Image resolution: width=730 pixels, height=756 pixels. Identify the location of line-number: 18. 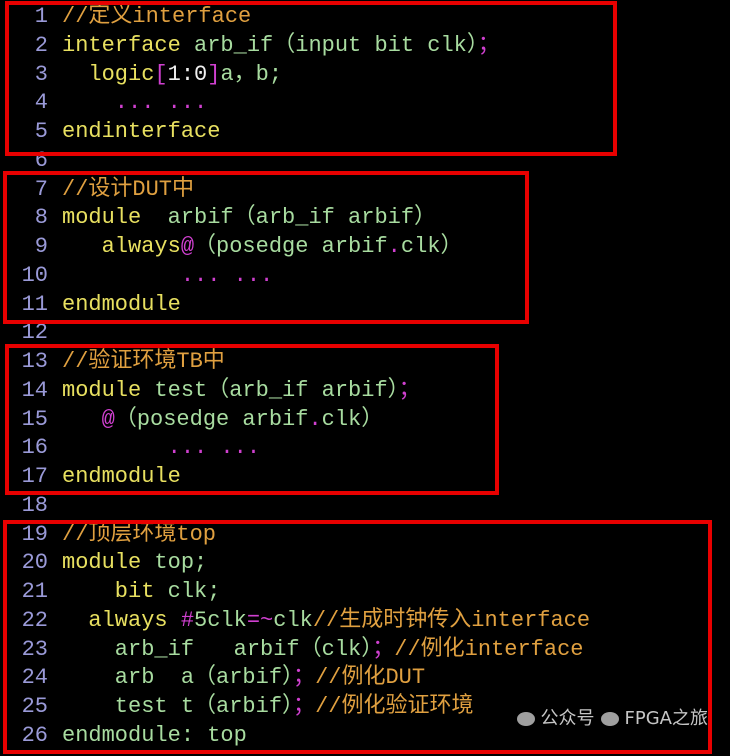
(34, 505).